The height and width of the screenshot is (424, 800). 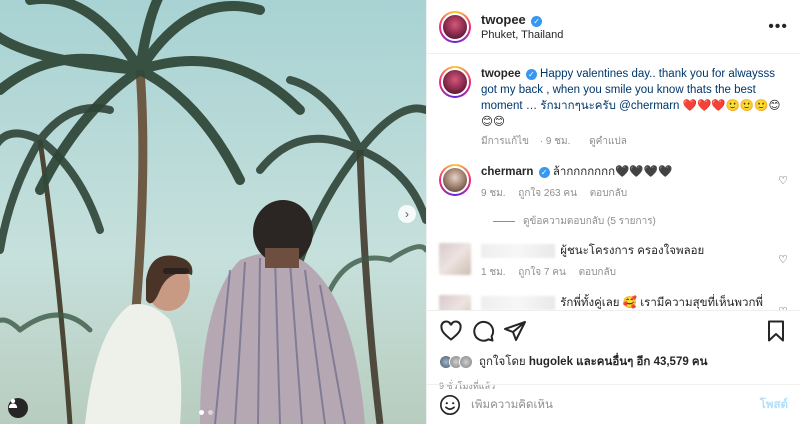 What do you see at coordinates (493, 193) in the screenshot?
I see `comment-time: 9 ชม.` at bounding box center [493, 193].